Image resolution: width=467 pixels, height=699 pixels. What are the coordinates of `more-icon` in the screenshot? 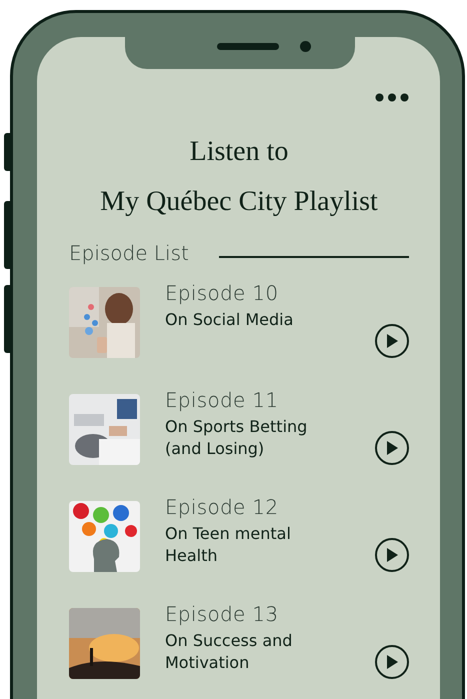 It's located at (392, 97).